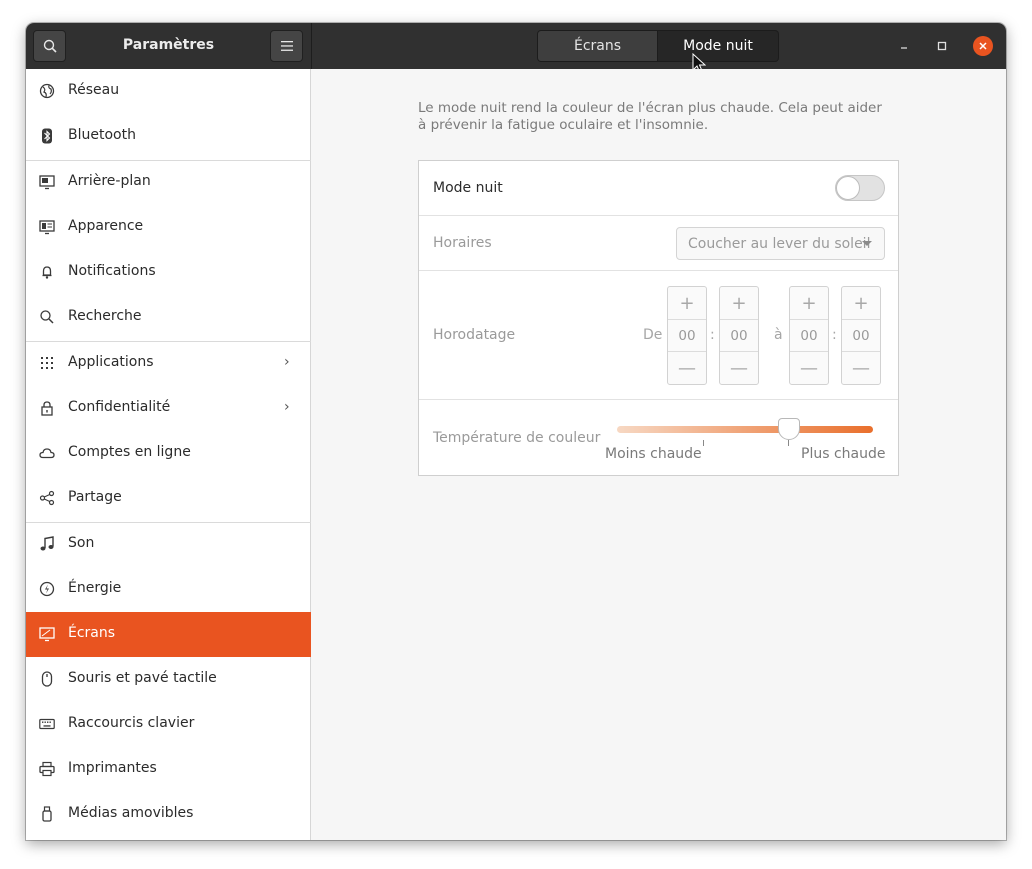  What do you see at coordinates (47, 498) in the screenshot?
I see `share-icon` at bounding box center [47, 498].